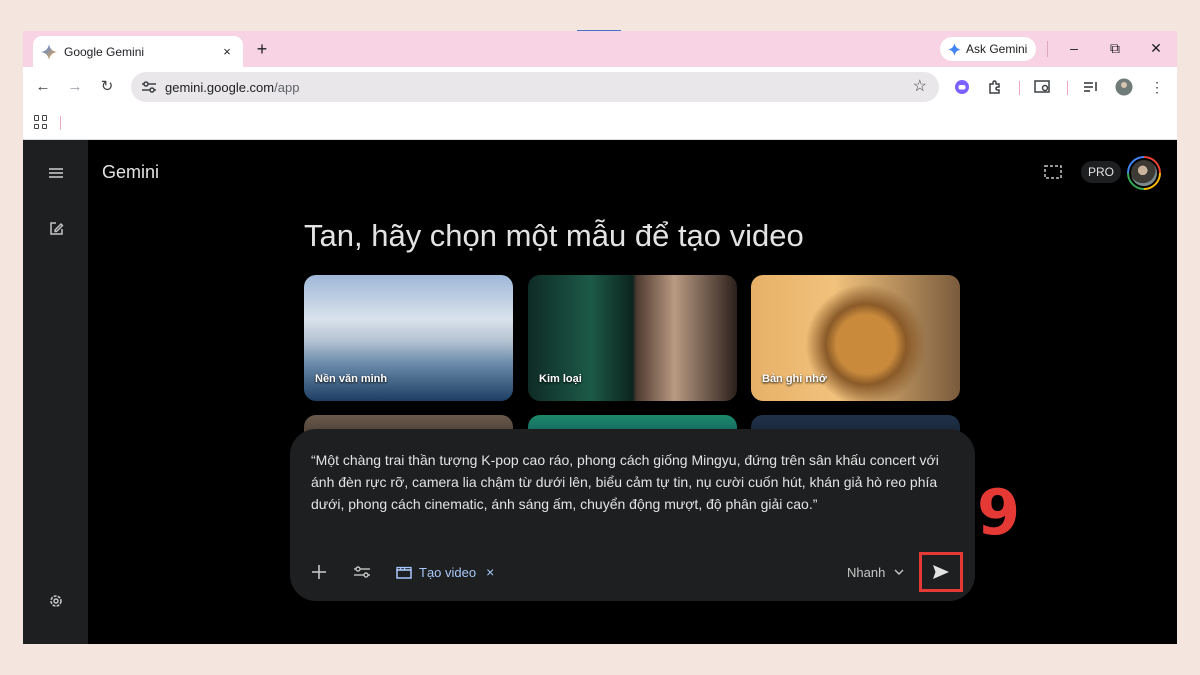 The image size is (1200, 675). Describe the element at coordinates (56, 173) in the screenshot. I see `menu-hamburger-icon` at that location.